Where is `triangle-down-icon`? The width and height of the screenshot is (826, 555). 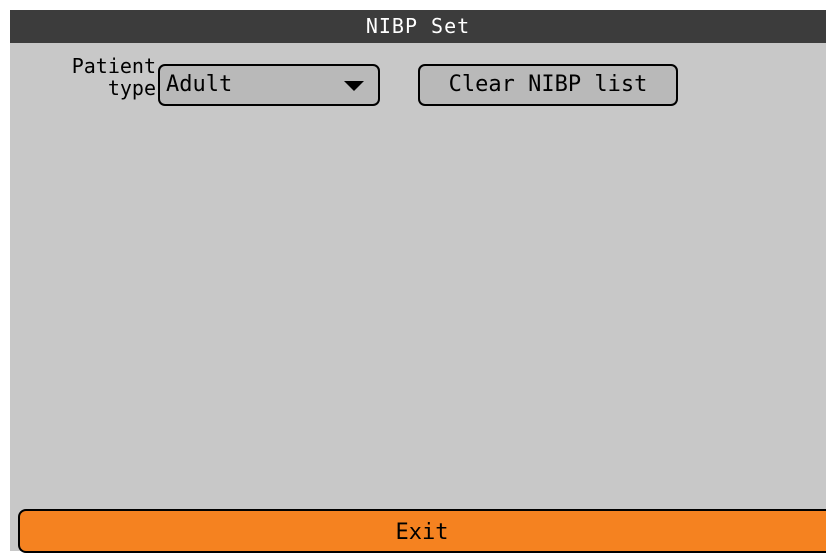 triangle-down-icon is located at coordinates (354, 86).